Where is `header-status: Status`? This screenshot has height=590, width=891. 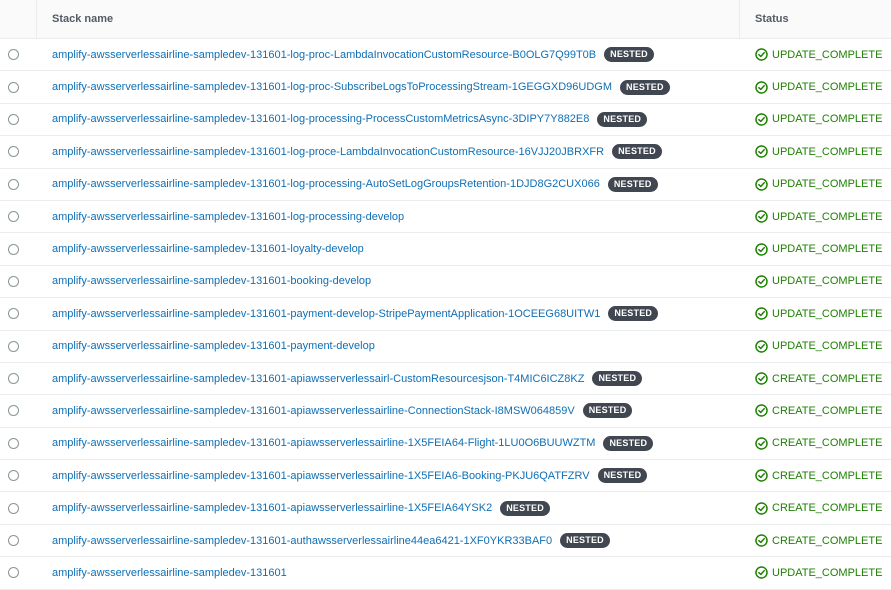
header-status: Status is located at coordinates (815, 19).